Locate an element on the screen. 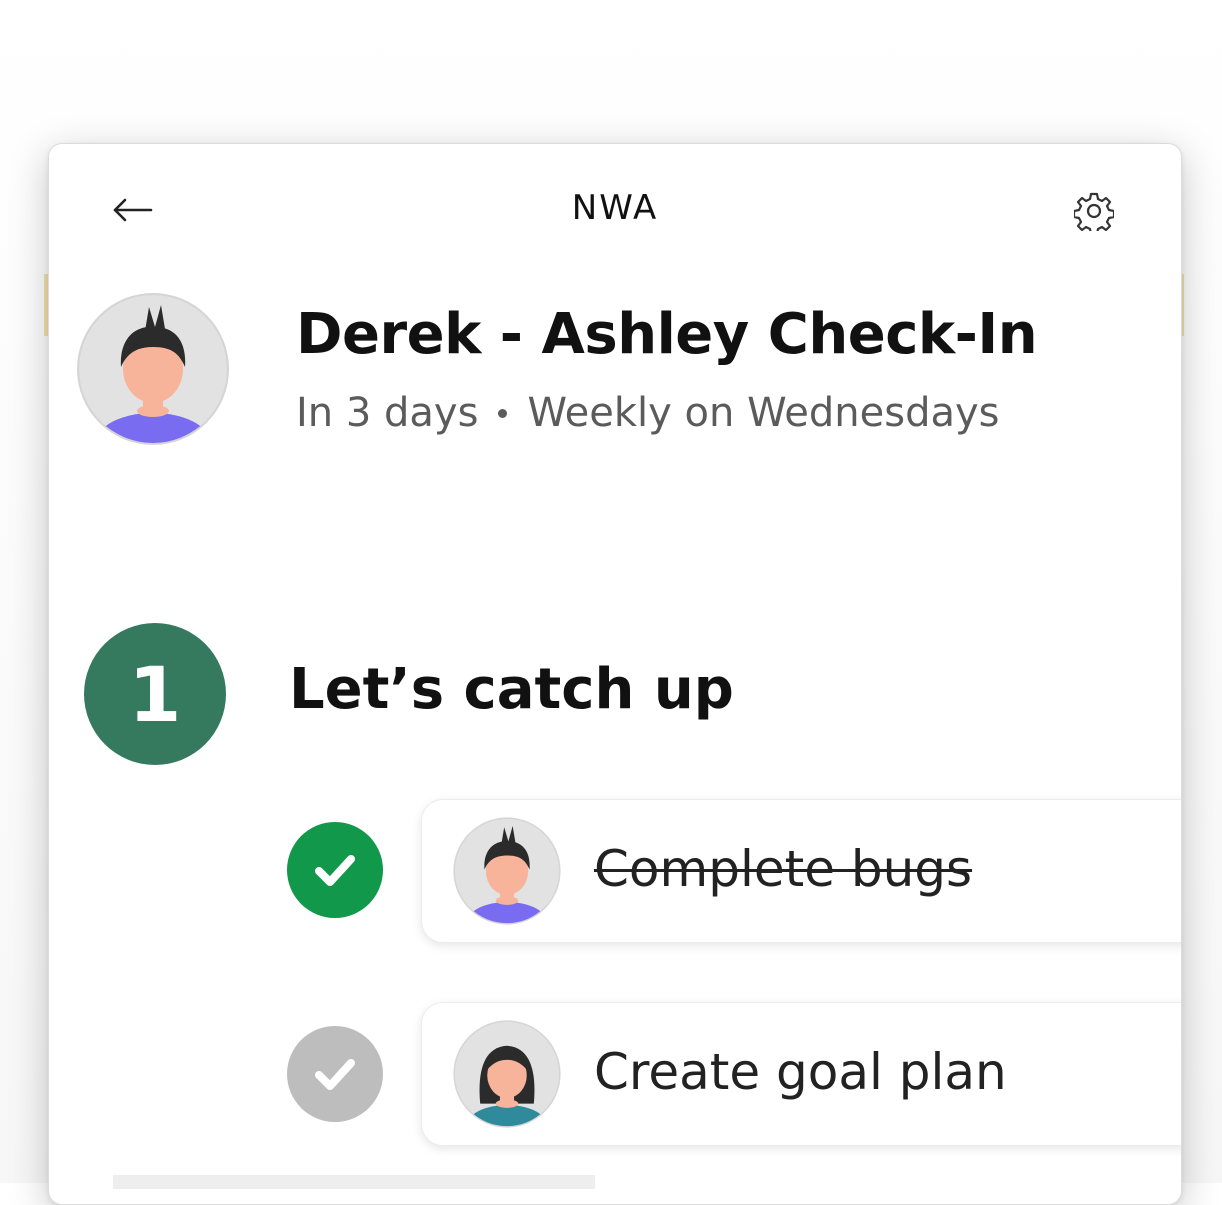 This screenshot has height=1205, width=1222. section-number-badge: 1 is located at coordinates (155, 694).